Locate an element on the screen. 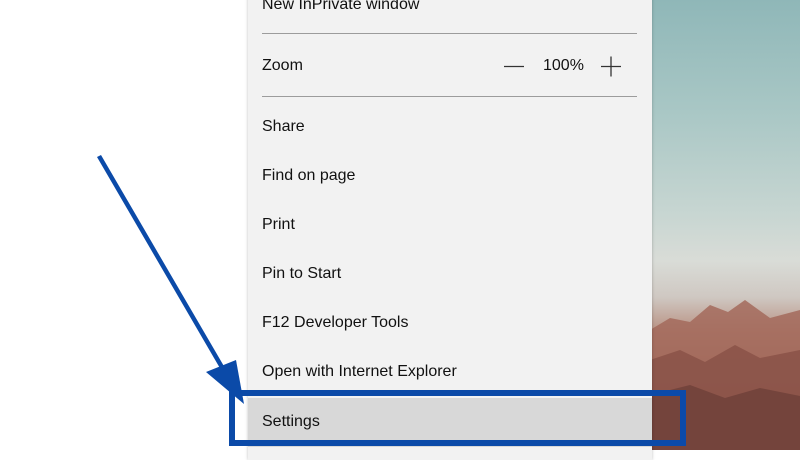  menu-item-label: Open with Internet Explorer is located at coordinates (359, 371).